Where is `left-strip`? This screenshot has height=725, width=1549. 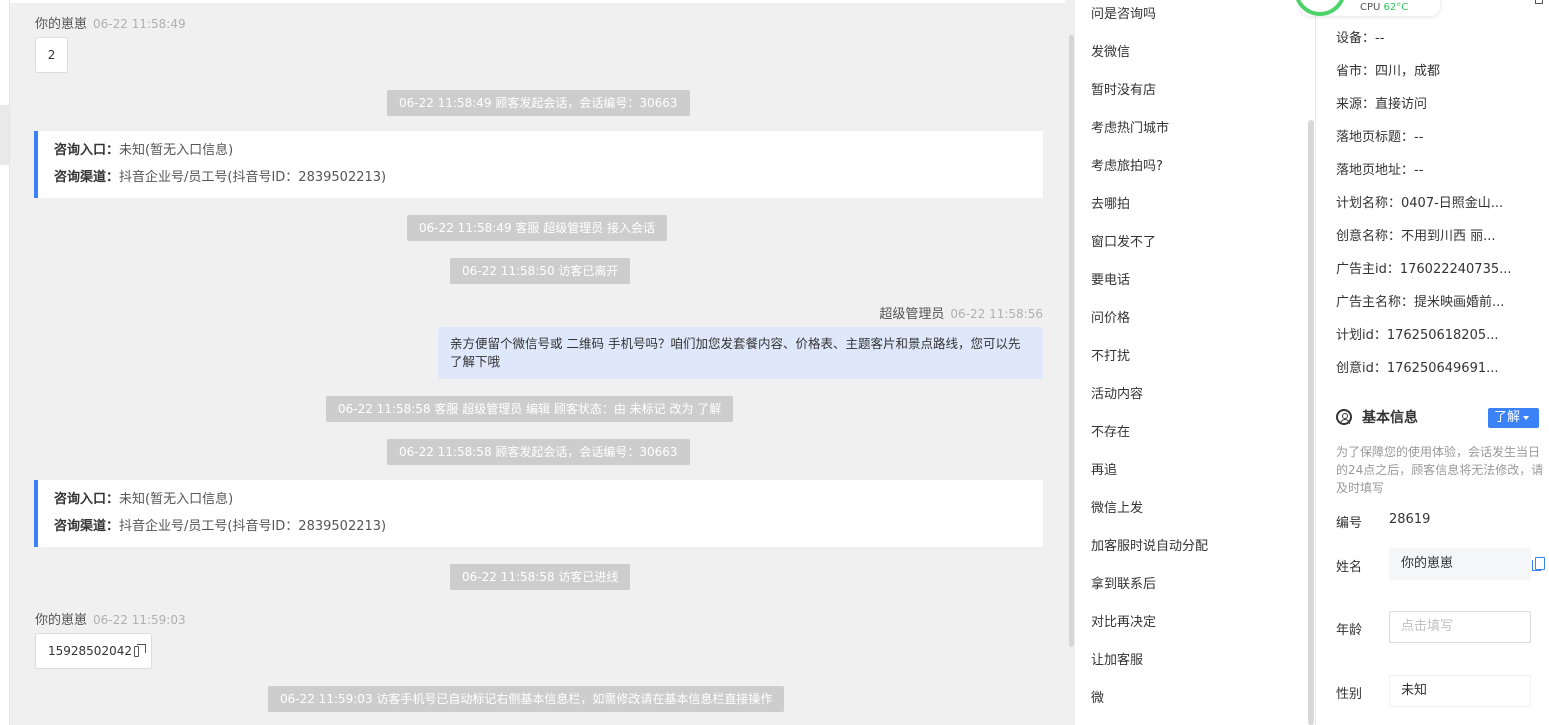 left-strip is located at coordinates (5, 362).